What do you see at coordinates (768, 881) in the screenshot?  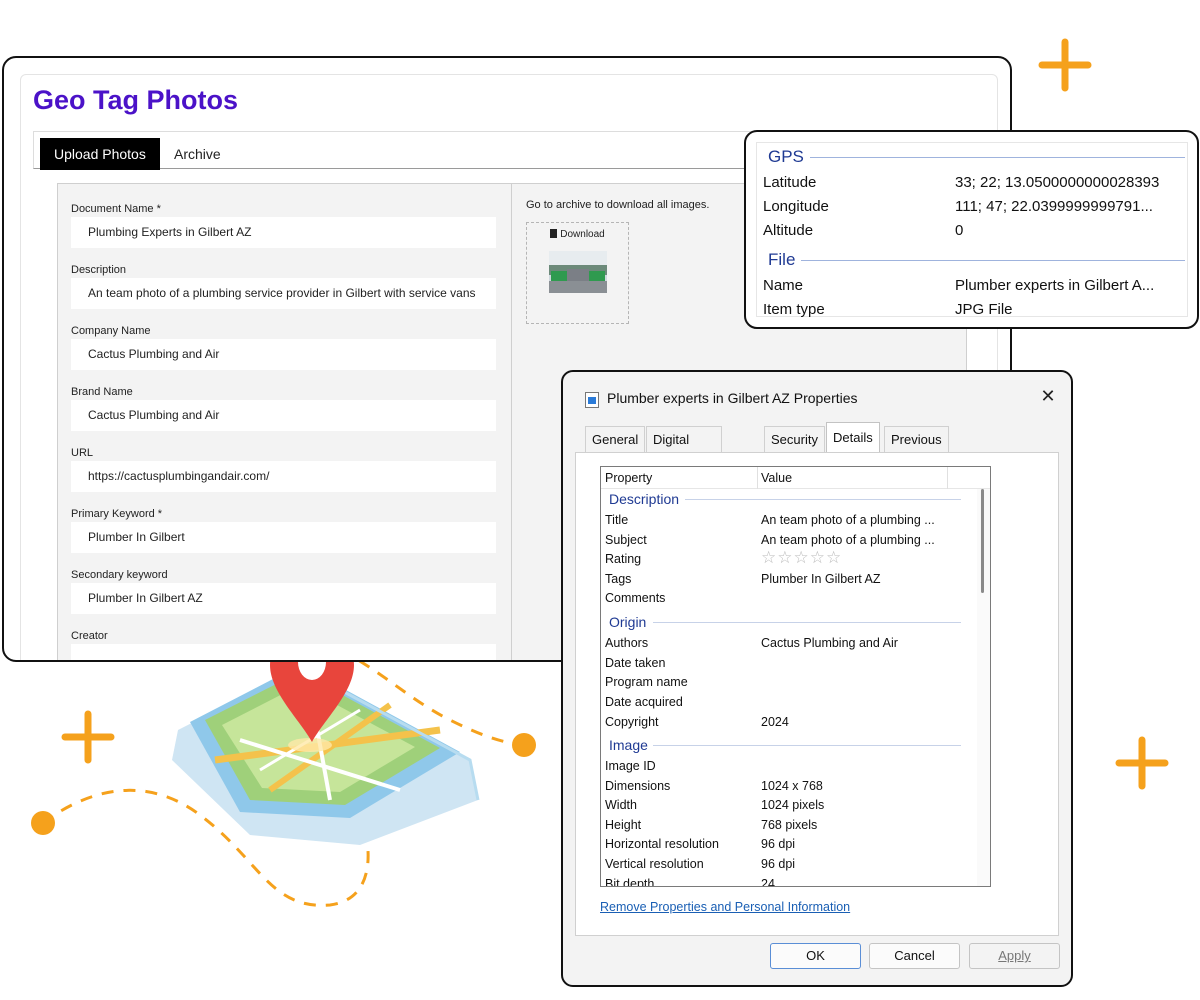 I see `property-value: 24` at bounding box center [768, 881].